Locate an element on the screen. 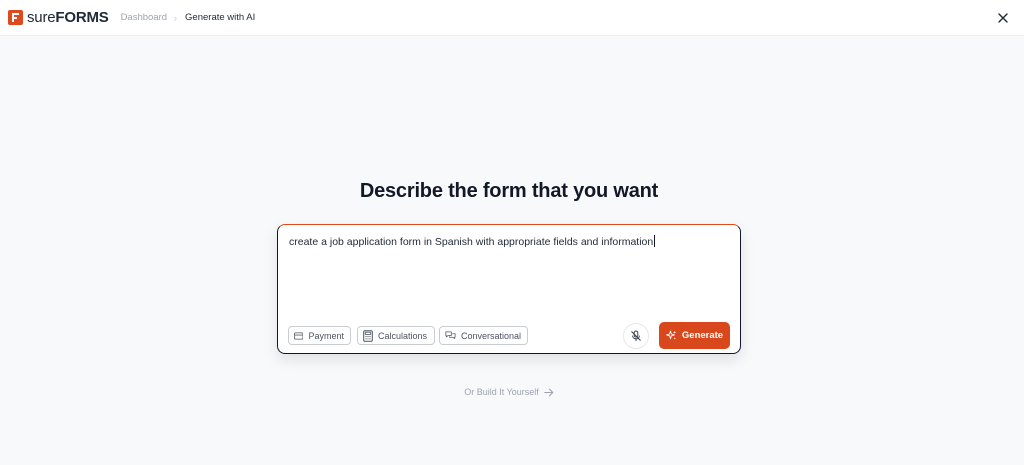 This screenshot has width=1024, height=465. close-button is located at coordinates (1003, 18).